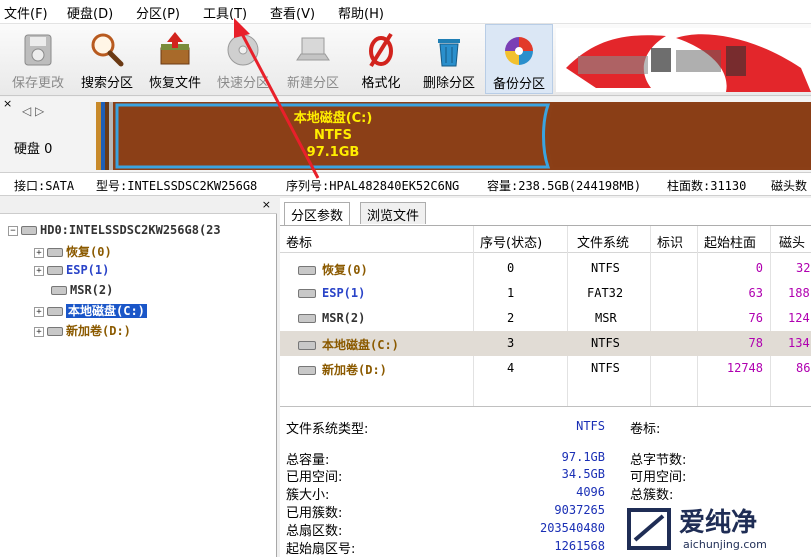  What do you see at coordinates (718, 523) in the screenshot?
I see `watermark-text: 爱纯净` at bounding box center [718, 523].